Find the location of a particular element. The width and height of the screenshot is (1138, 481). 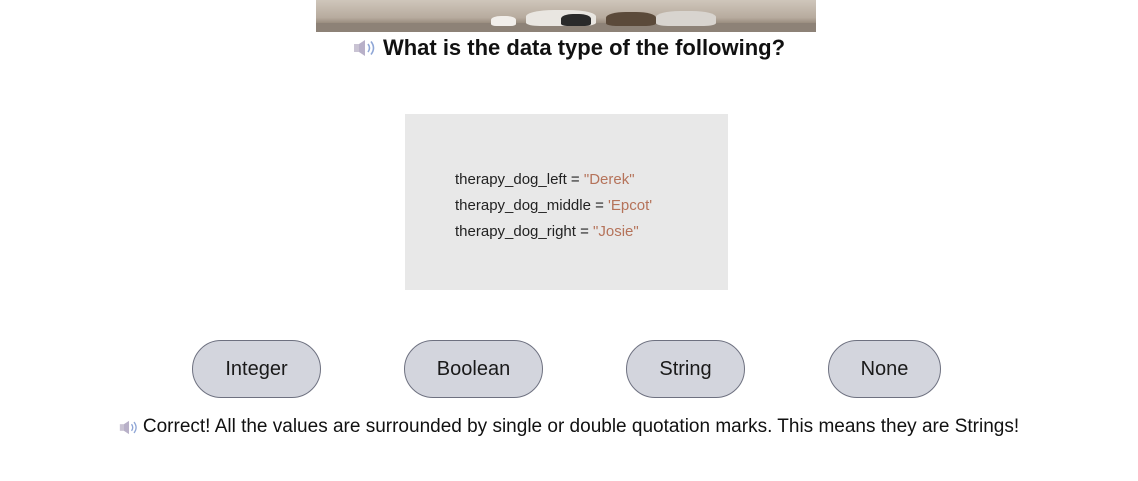

answer-boolean-button: Boolean is located at coordinates (473, 369).